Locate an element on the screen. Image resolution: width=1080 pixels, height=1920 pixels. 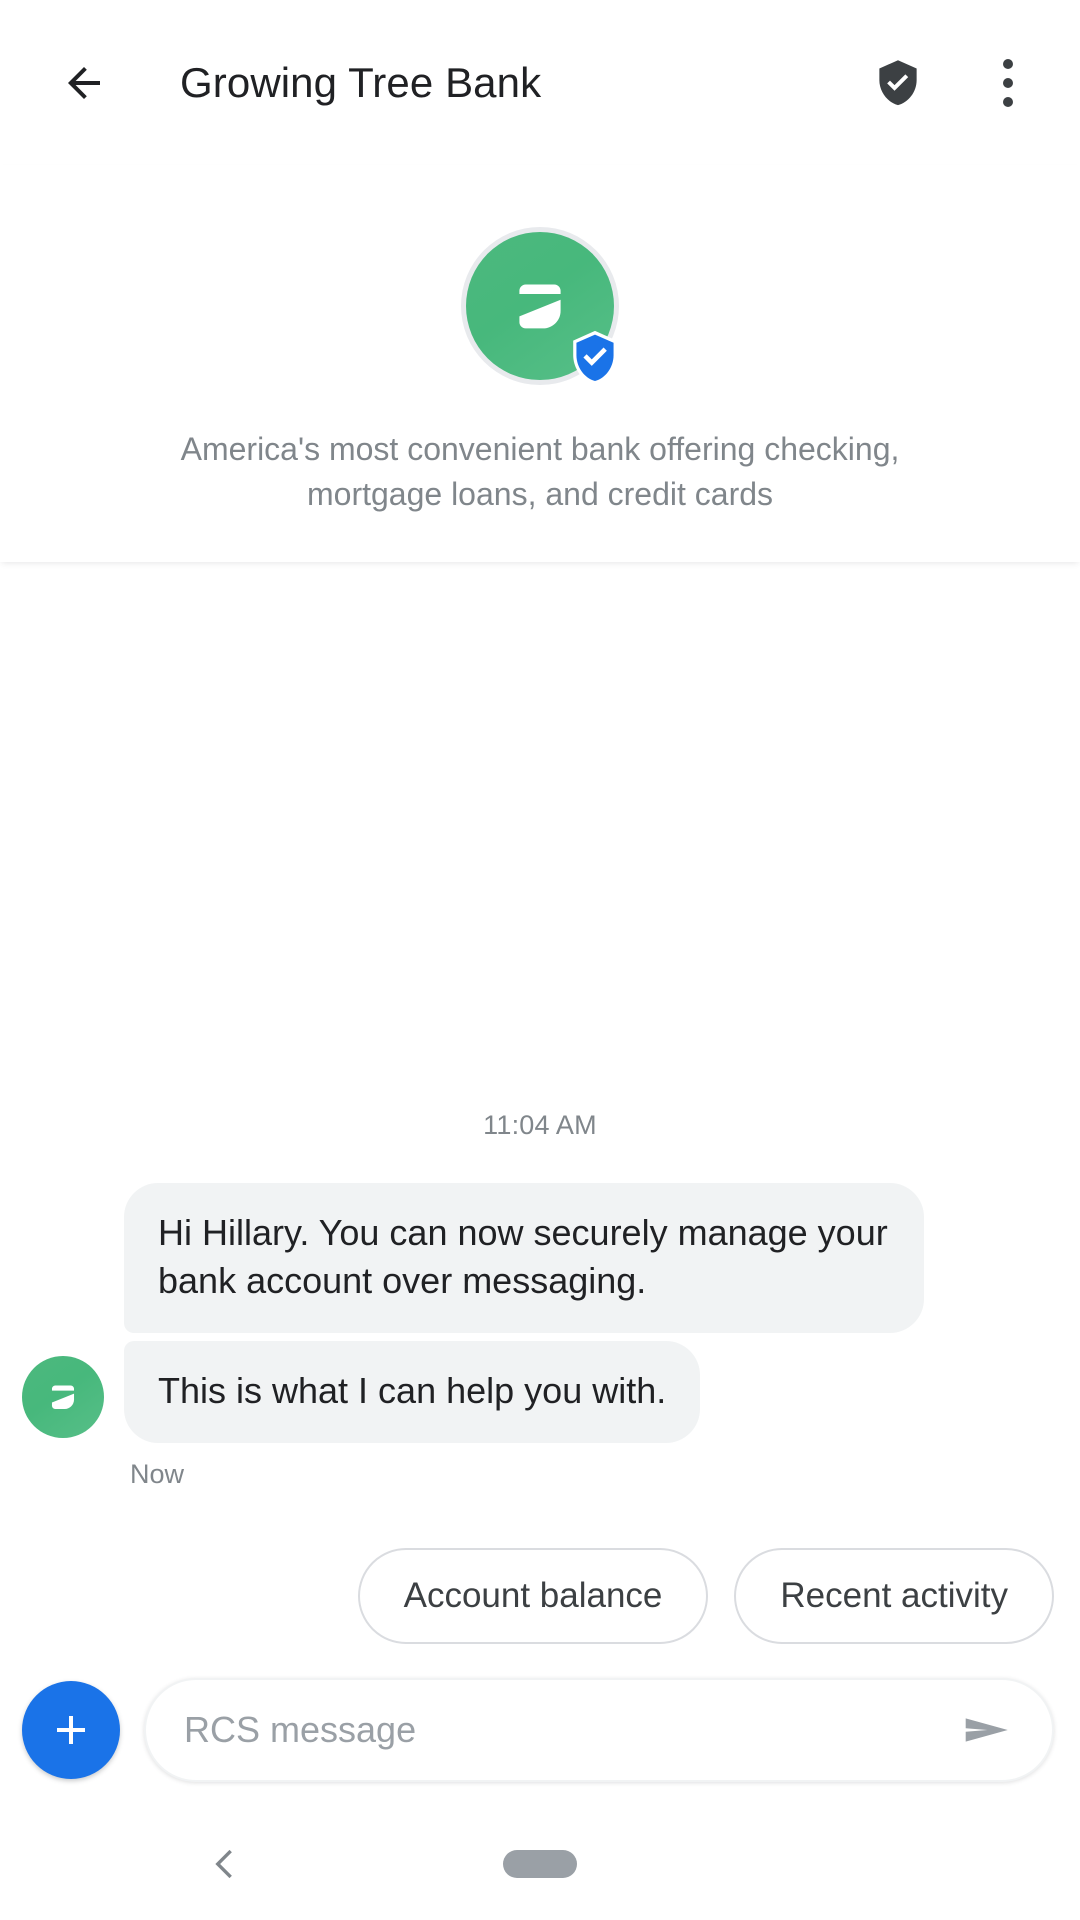
leaf-logo-icon is located at coordinates (63, 1397).